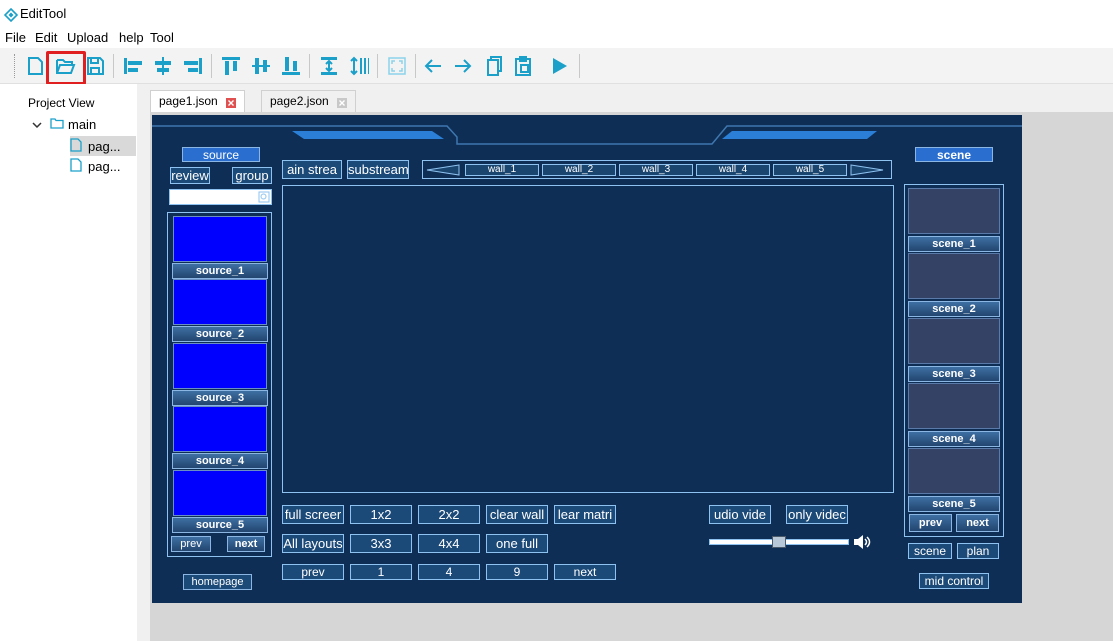  I want to click on group-button: group, so click(252, 175).